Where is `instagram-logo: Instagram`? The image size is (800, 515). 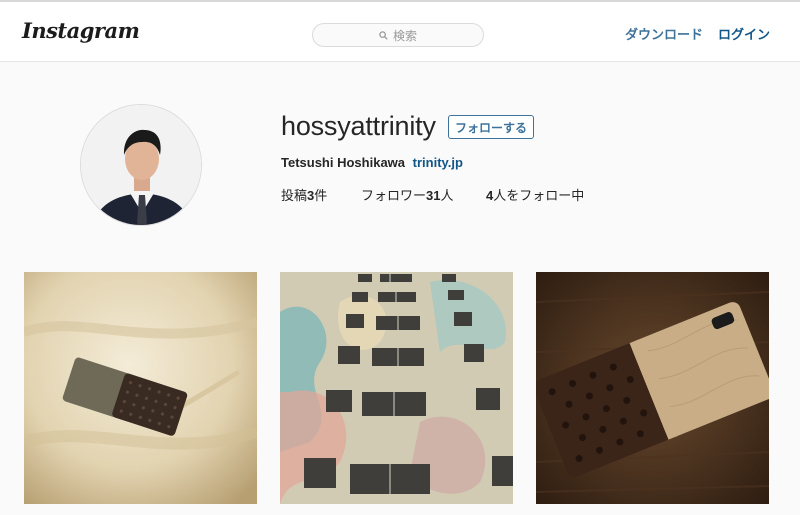 instagram-logo: Instagram is located at coordinates (81, 30).